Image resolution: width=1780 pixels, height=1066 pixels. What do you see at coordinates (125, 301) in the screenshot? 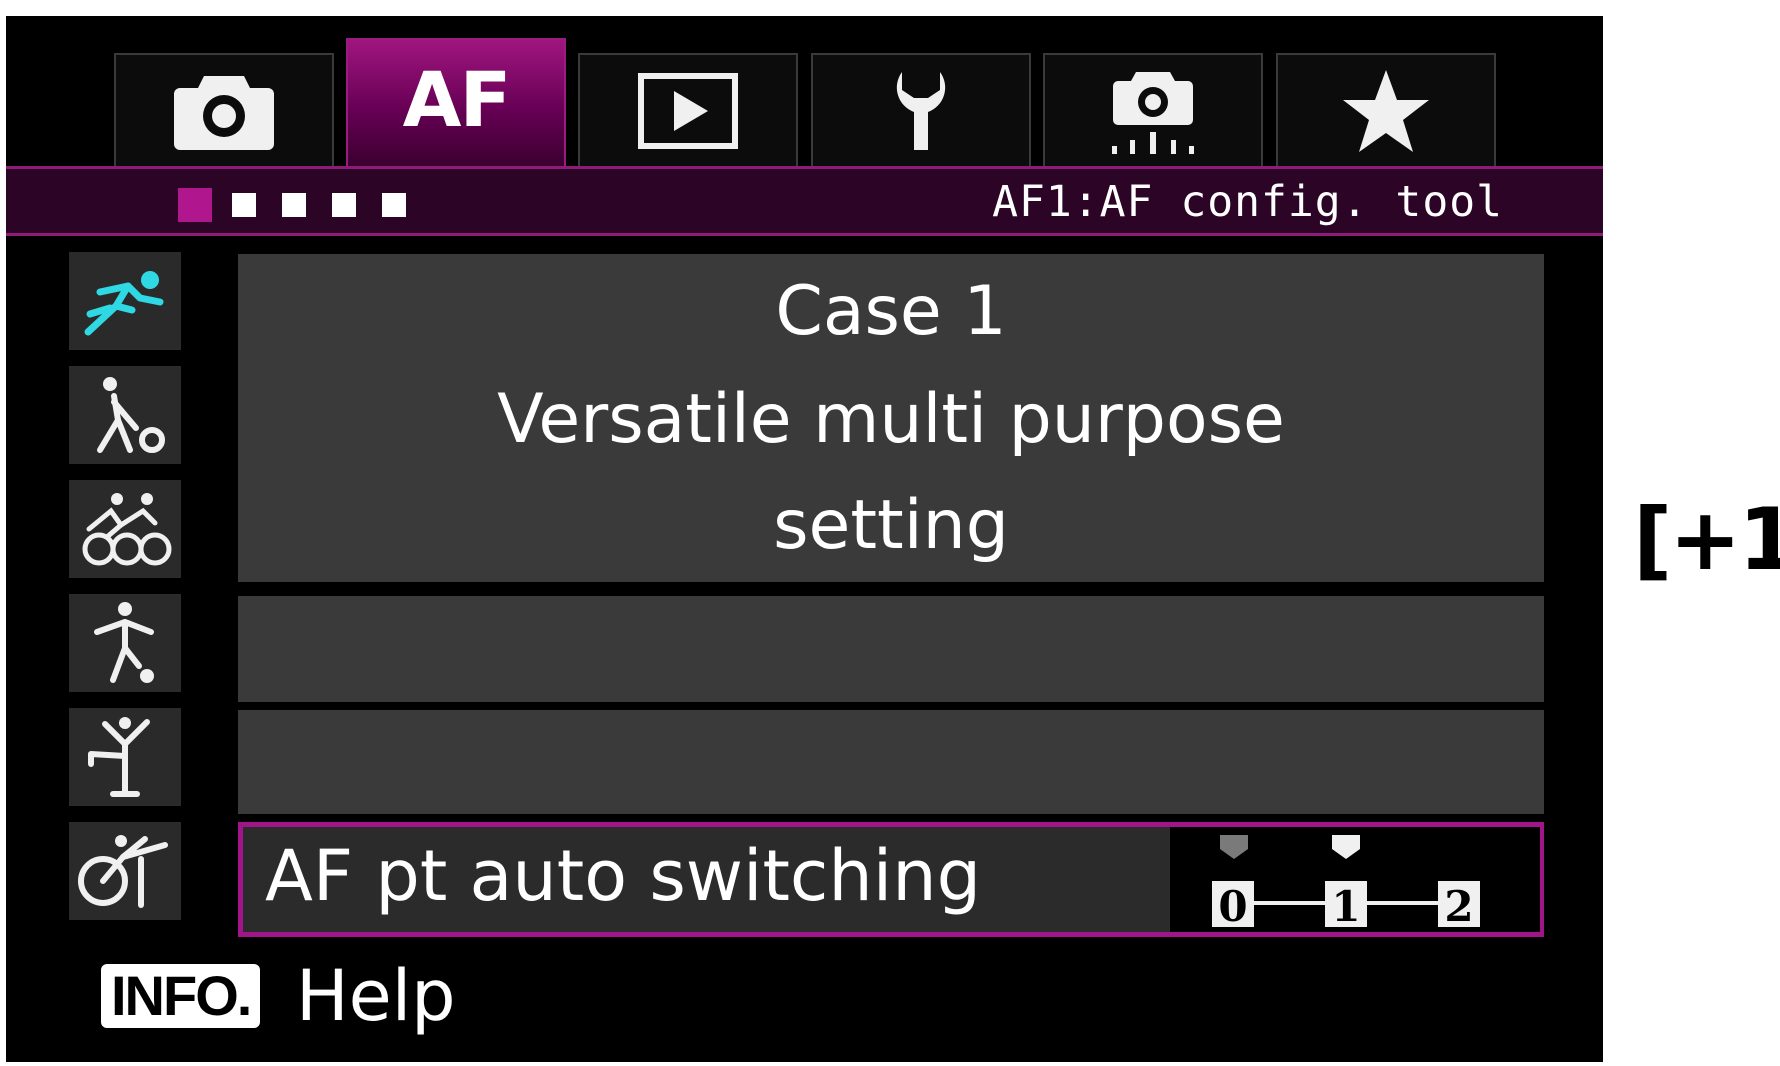
I see `case-1-button` at bounding box center [125, 301].